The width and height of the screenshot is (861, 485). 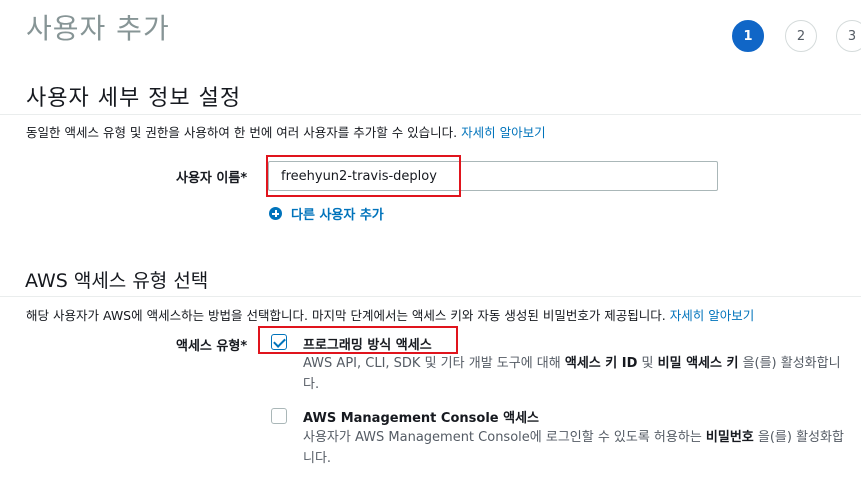 What do you see at coordinates (279, 416) in the screenshot?
I see `console-access-checkbox` at bounding box center [279, 416].